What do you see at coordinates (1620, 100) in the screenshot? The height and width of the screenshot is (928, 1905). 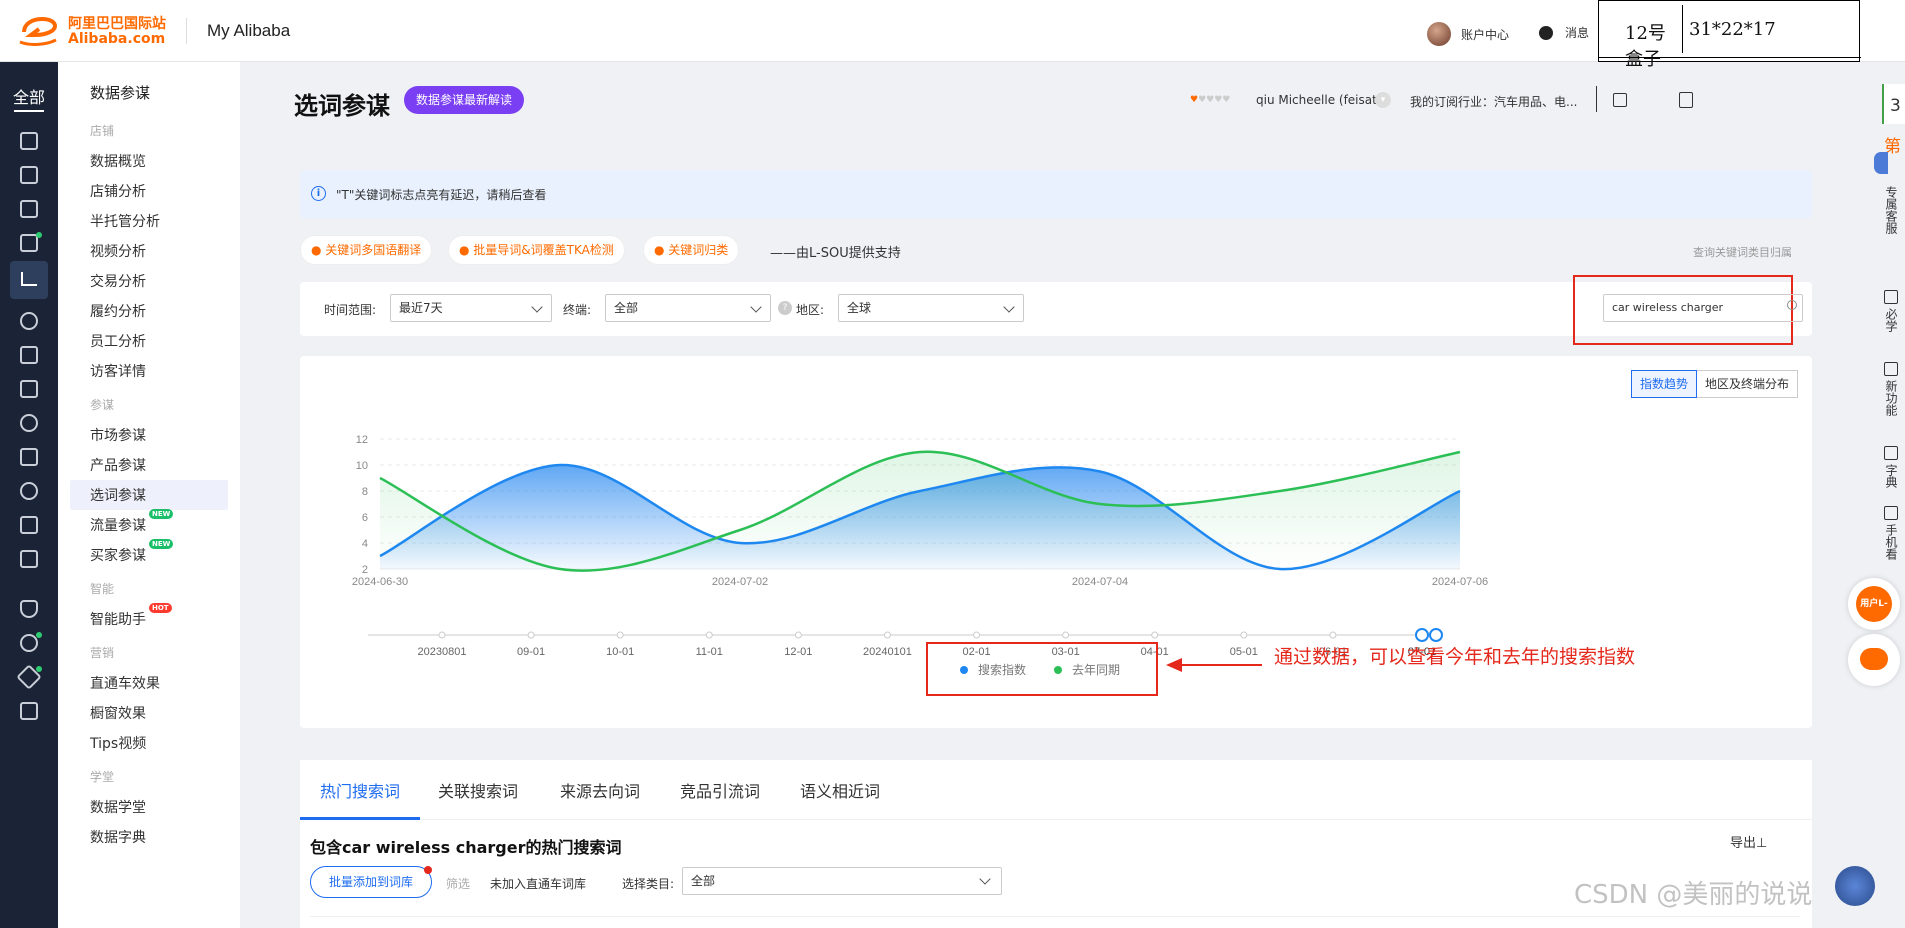 I see `edit-icon` at bounding box center [1620, 100].